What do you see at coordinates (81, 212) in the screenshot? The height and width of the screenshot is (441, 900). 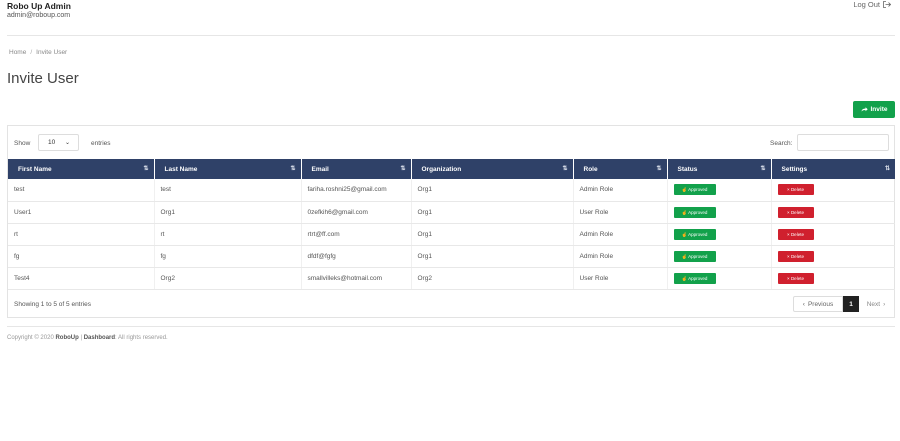 I see `cell-first-name: User1` at bounding box center [81, 212].